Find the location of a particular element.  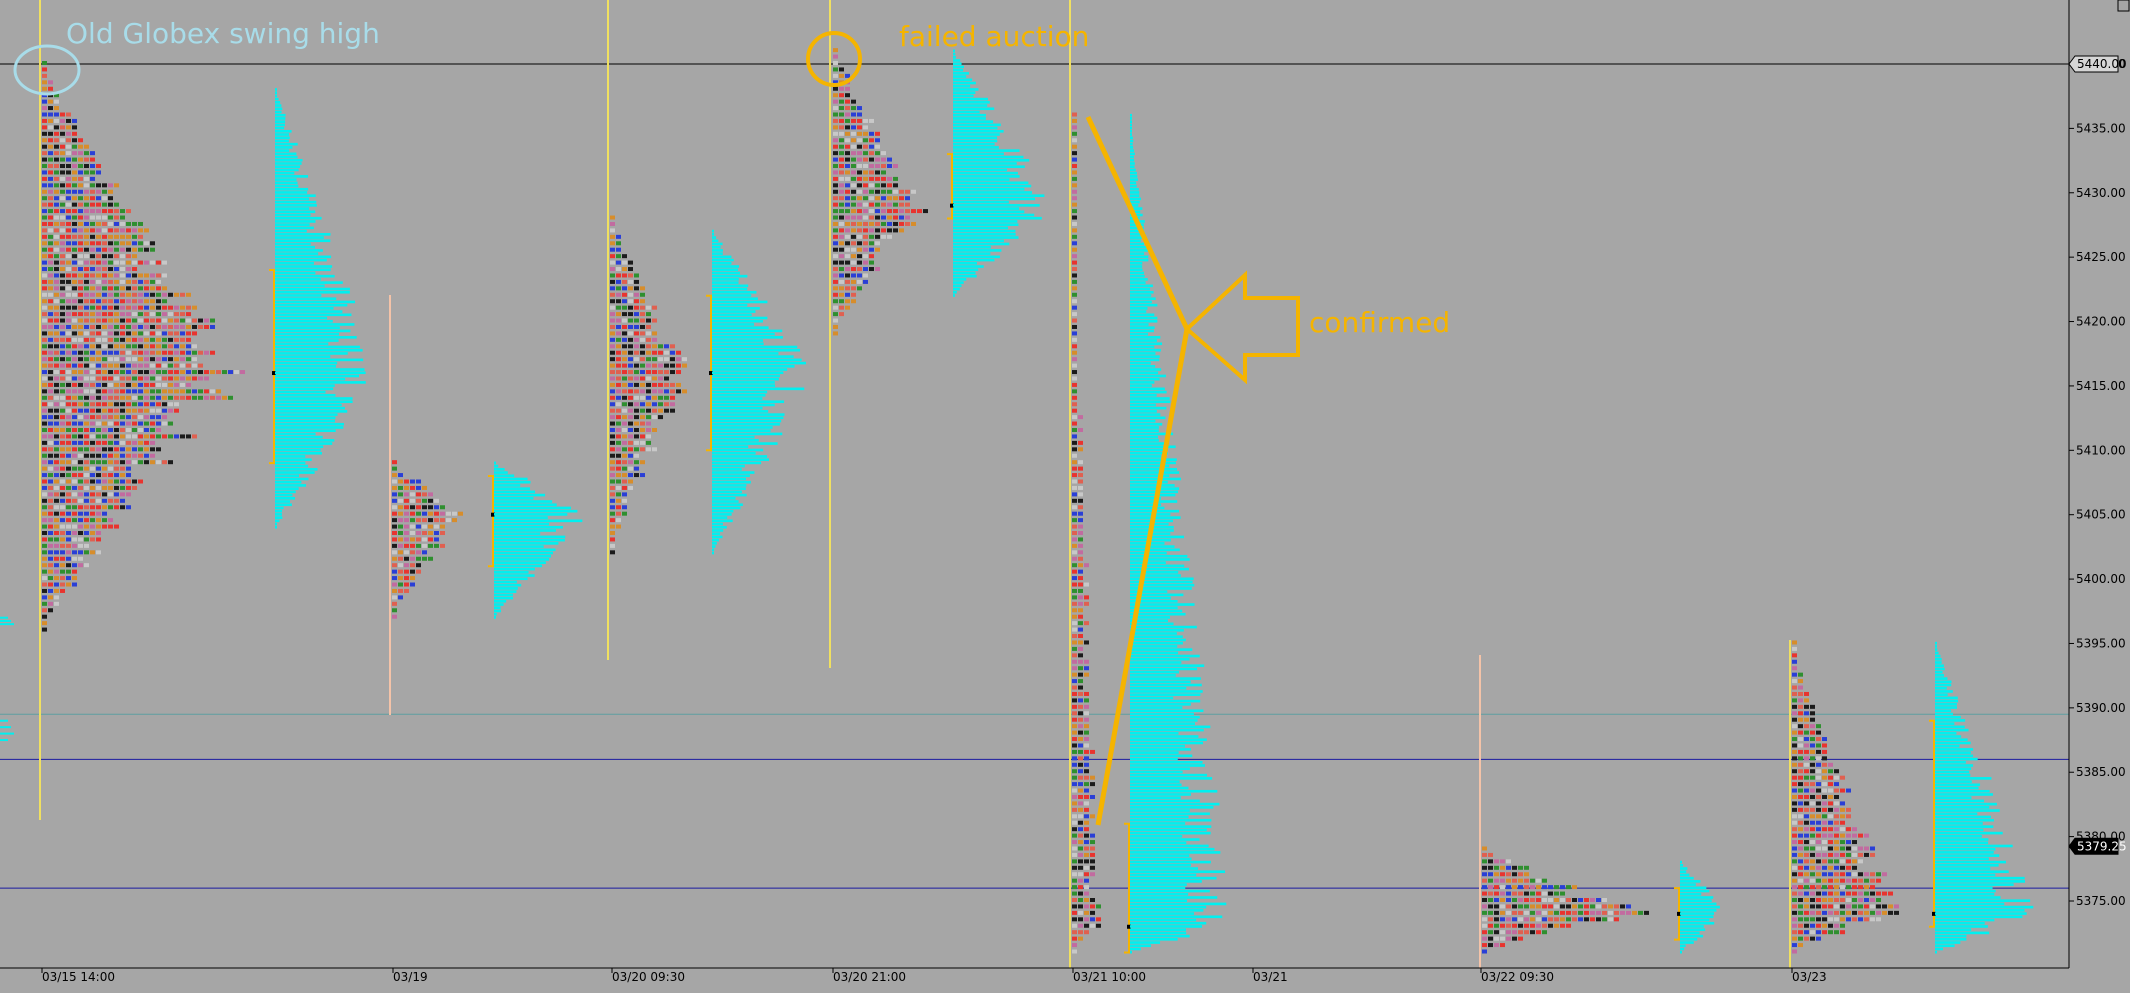

corner-scroll-button is located at coordinates (2123, 6).